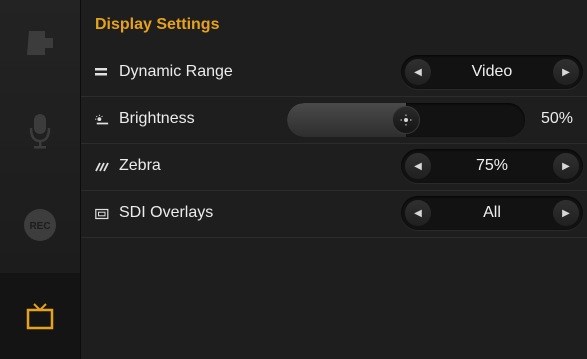 Image resolution: width=587 pixels, height=359 pixels. I want to click on brightness-slider, so click(406, 120).